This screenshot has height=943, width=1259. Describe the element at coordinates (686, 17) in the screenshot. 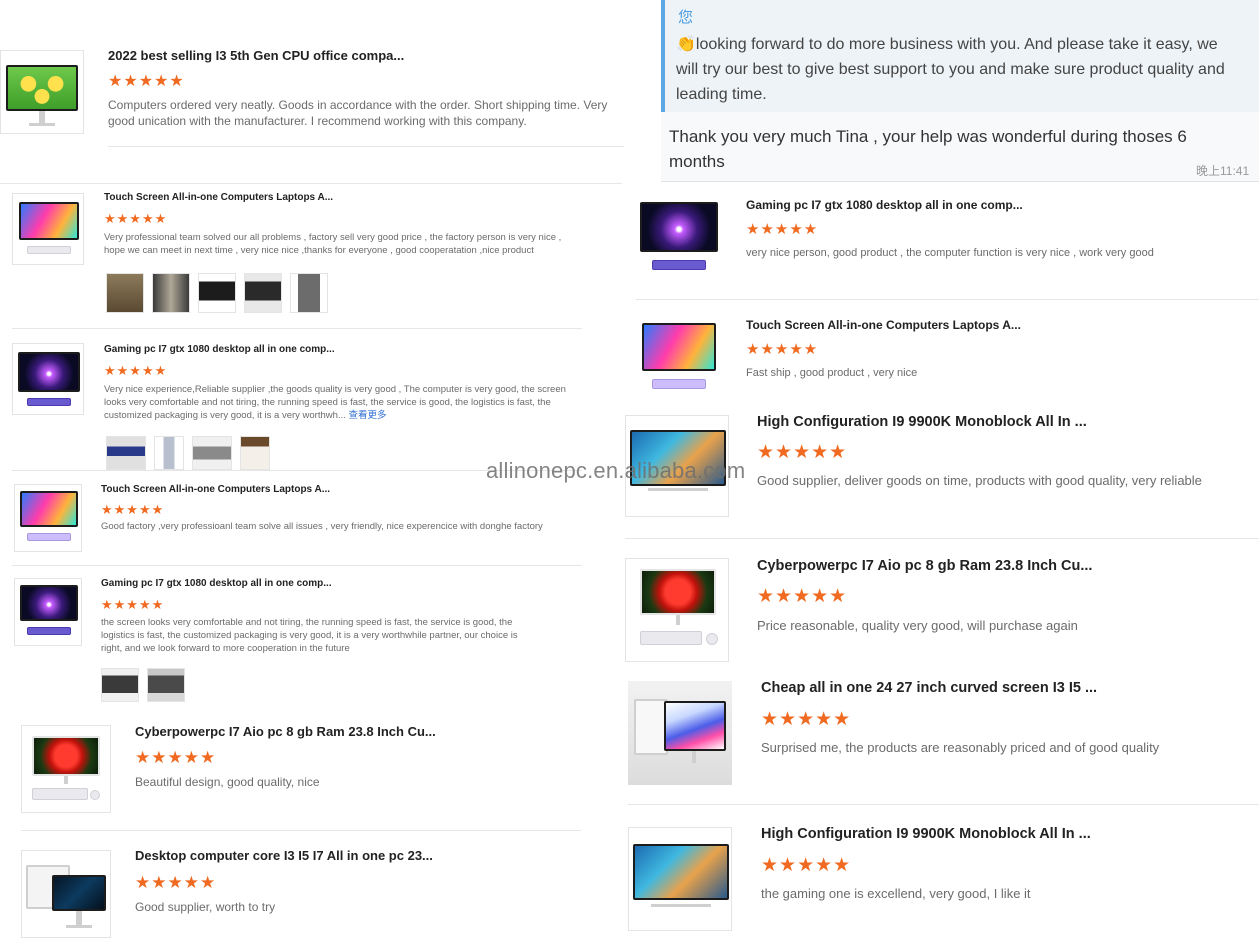

I see `quote-header: 您` at that location.